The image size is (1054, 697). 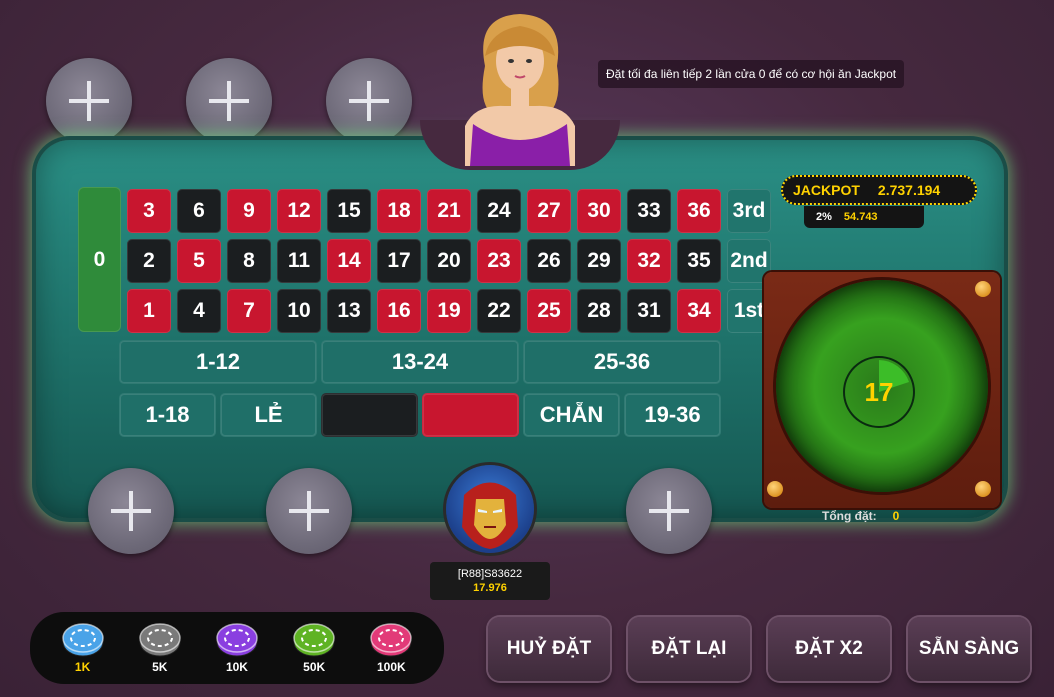 What do you see at coordinates (268, 415) in the screenshot?
I see `bet-odd: LẺ` at bounding box center [268, 415].